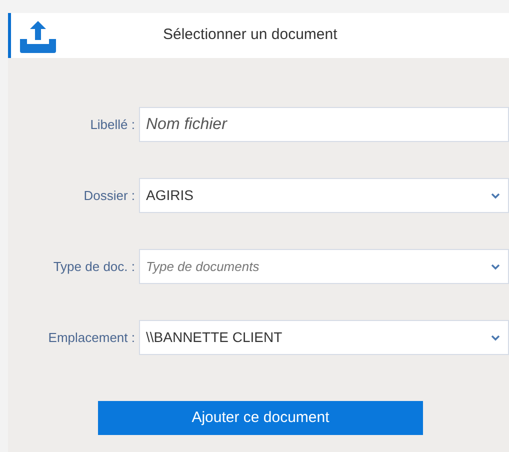 This screenshot has height=452, width=509. Describe the element at coordinates (94, 267) in the screenshot. I see `field-label: Type de doc. :` at that location.